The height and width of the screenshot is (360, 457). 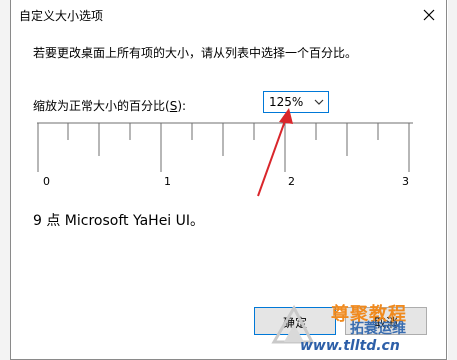 What do you see at coordinates (182, 106) in the screenshot?
I see `scale-label-suffix: ):` at bounding box center [182, 106].